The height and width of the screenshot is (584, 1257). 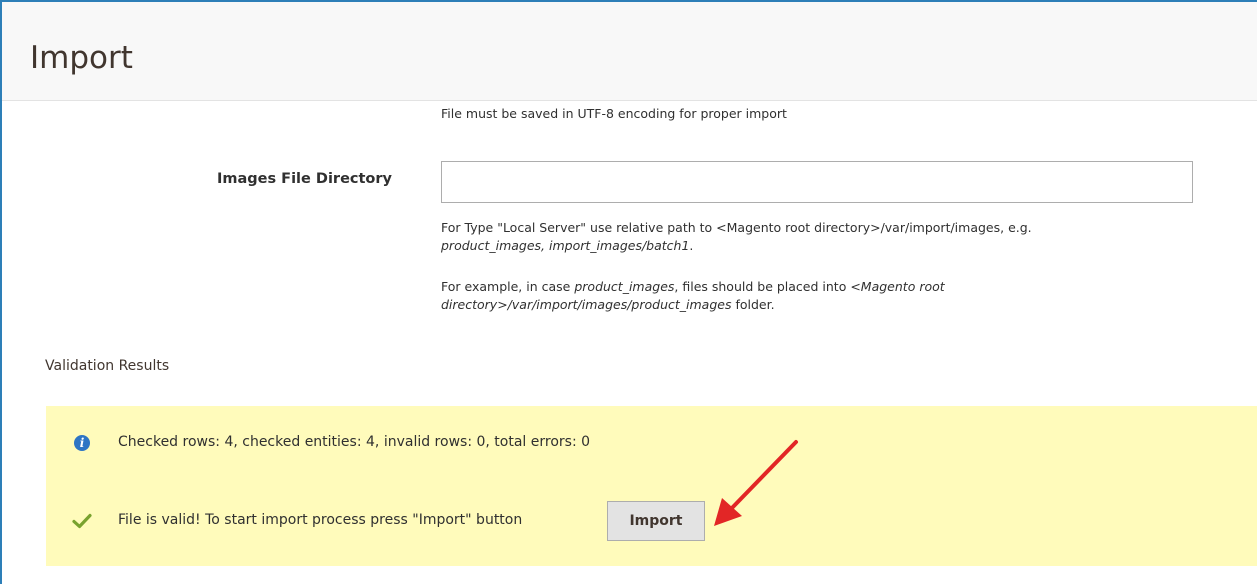 What do you see at coordinates (508, 286) in the screenshot?
I see `help-2-text-a: For example, in case` at bounding box center [508, 286].